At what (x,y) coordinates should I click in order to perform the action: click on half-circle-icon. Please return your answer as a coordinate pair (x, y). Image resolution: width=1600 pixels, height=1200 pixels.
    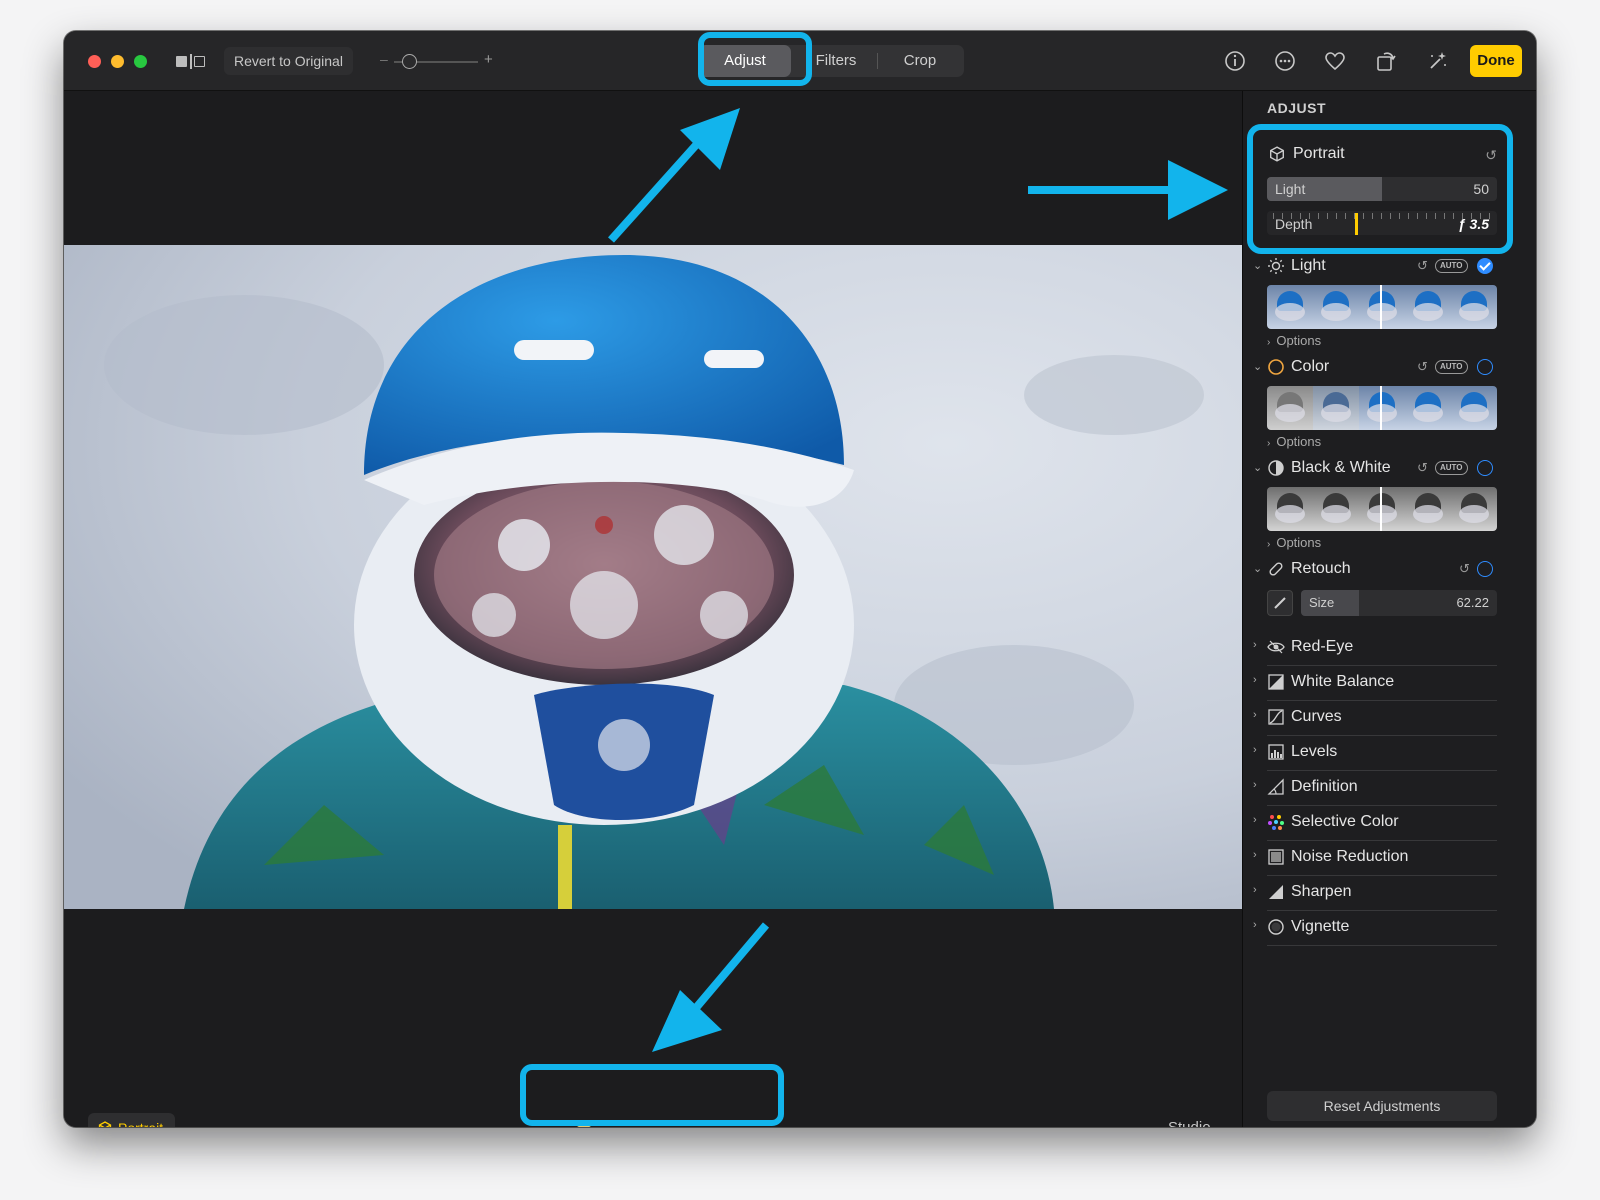
    Looking at the image, I should click on (1276, 468).